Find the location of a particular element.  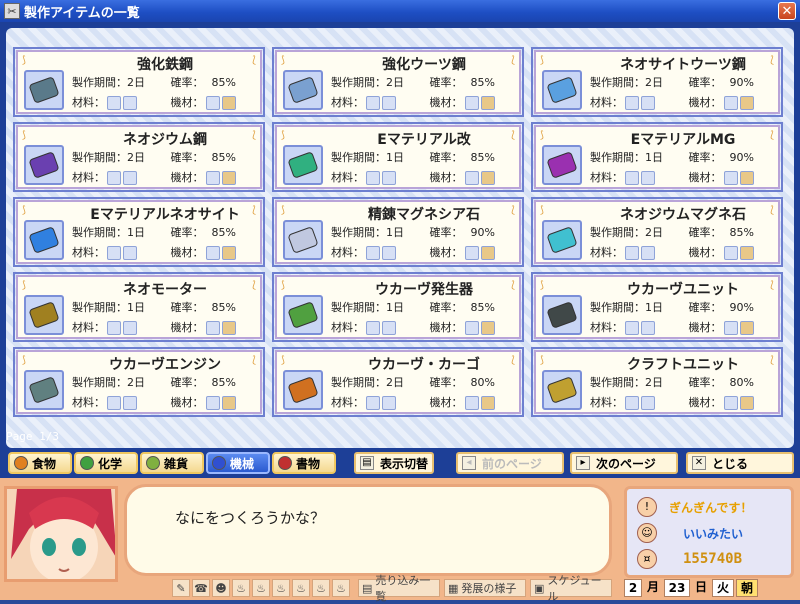

category-machine-button: 機械 is located at coordinates (238, 463).